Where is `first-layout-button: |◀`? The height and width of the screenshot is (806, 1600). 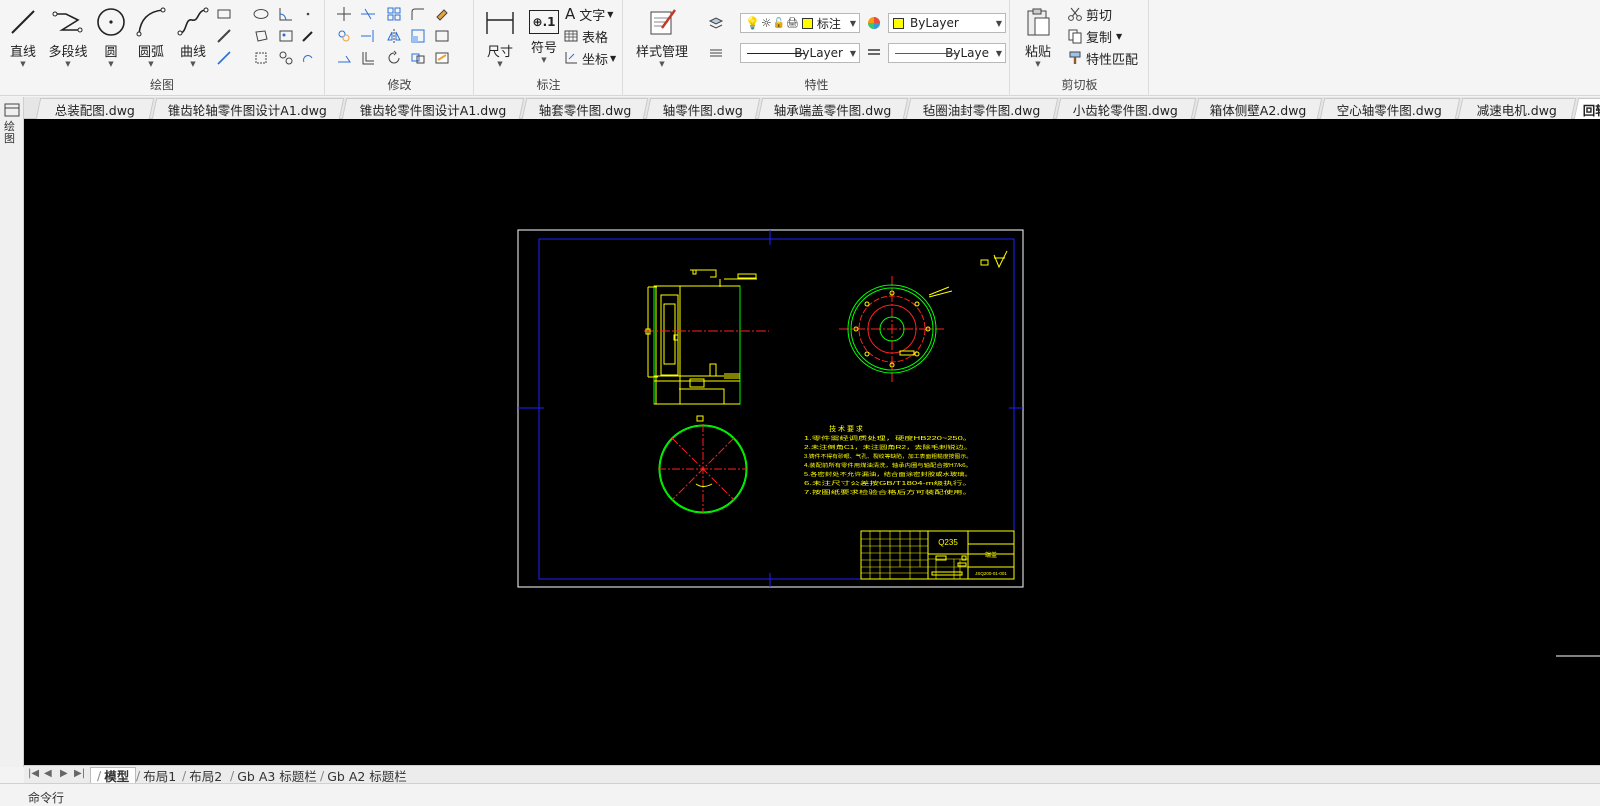
first-layout-button: |◀ is located at coordinates (33, 773).